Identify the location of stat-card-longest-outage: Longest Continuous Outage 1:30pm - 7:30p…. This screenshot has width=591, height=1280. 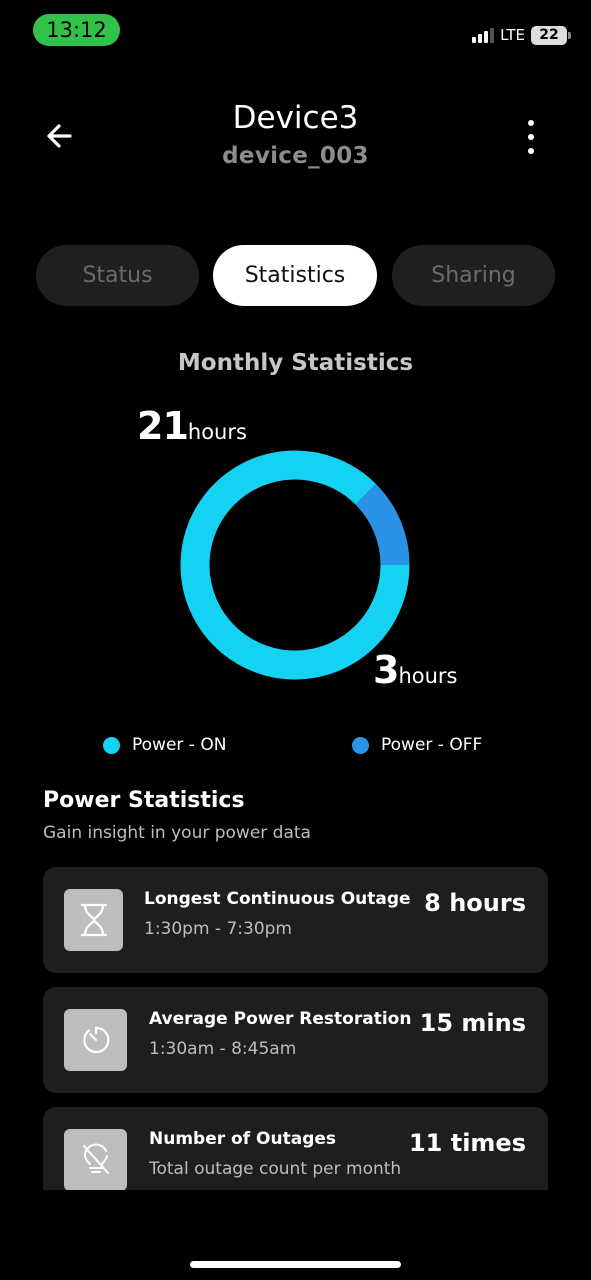
(295, 920).